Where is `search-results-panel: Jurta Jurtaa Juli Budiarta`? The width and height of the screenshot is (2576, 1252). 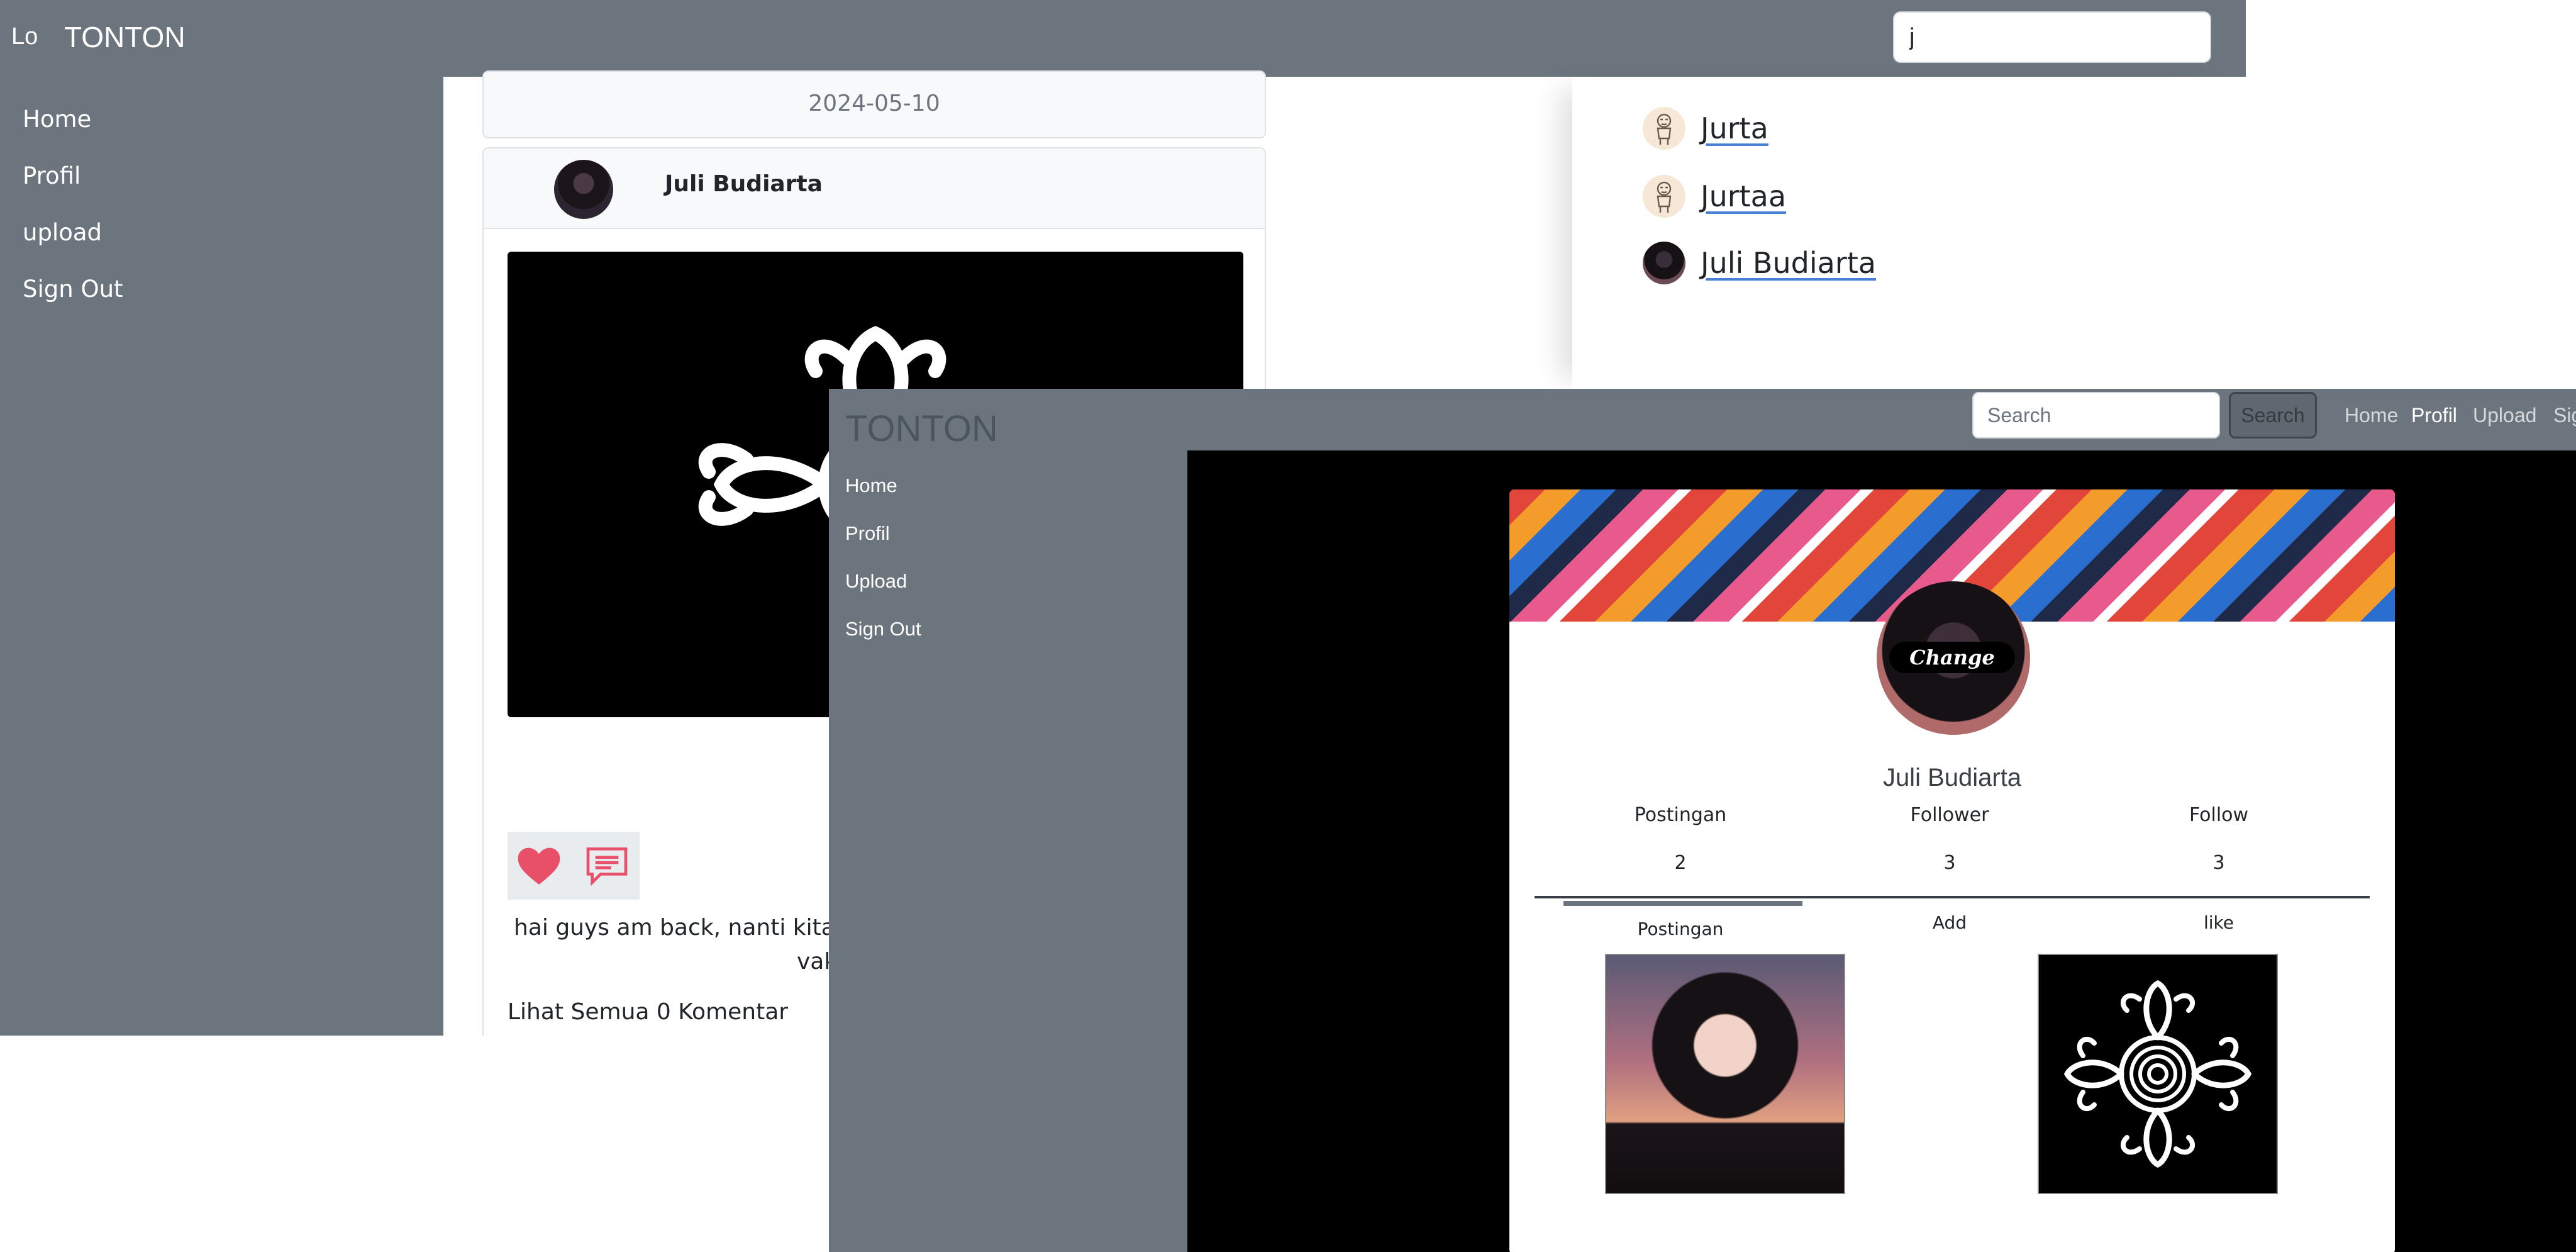 search-results-panel: Jurta Jurtaa Juli Budiarta is located at coordinates (1909, 234).